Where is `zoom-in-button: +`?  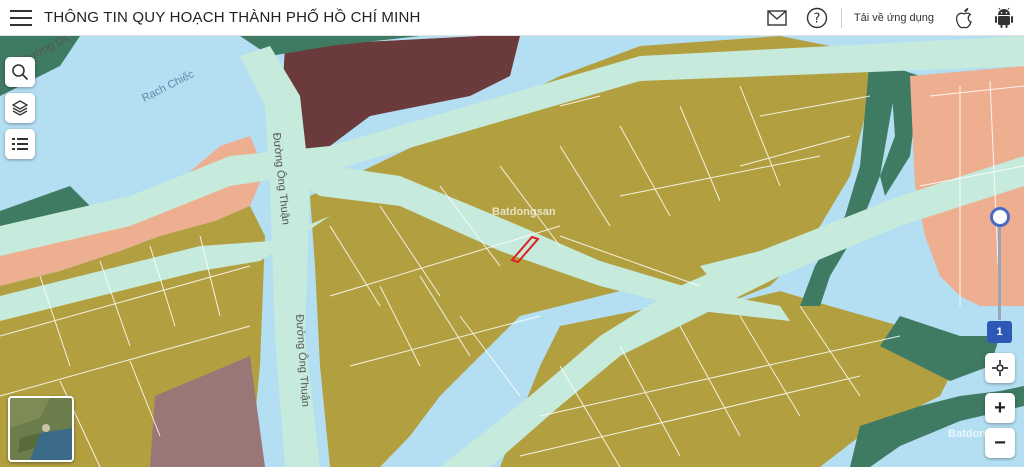 zoom-in-button: + is located at coordinates (1000, 408).